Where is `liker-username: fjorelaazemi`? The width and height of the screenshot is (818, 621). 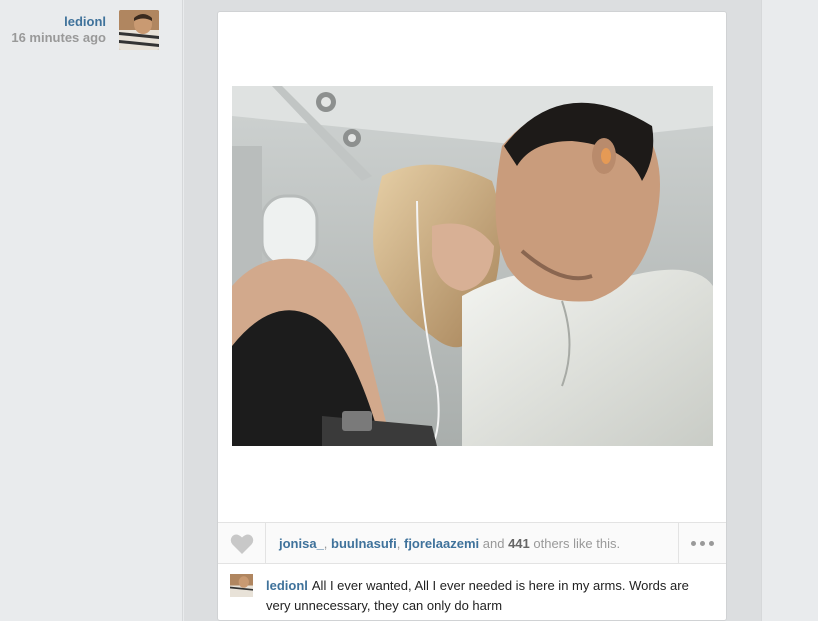 liker-username: fjorelaazemi is located at coordinates (441, 543).